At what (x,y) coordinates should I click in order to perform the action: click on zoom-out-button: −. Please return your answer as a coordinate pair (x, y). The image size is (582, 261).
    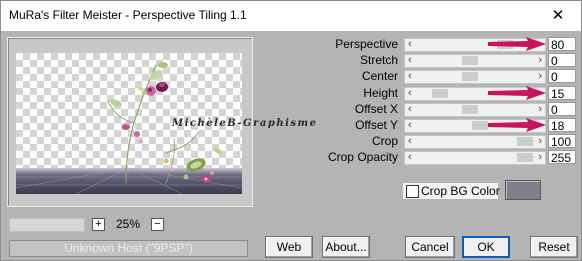
    Looking at the image, I should click on (157, 224).